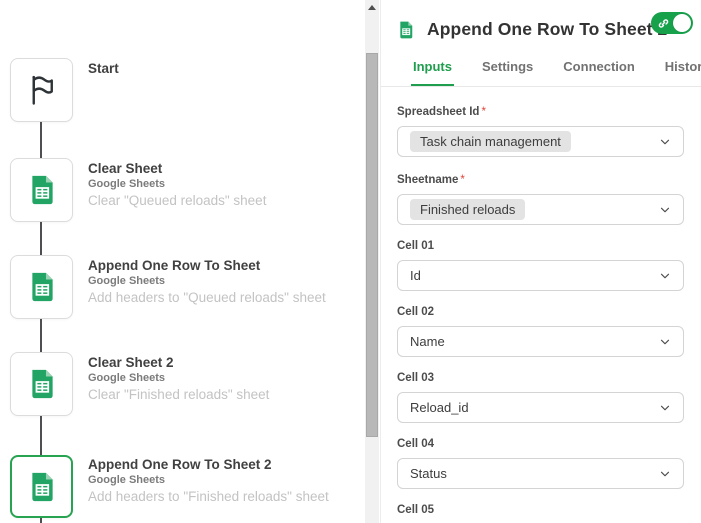 The width and height of the screenshot is (701, 523). I want to click on step-label-start: Start, so click(103, 68).